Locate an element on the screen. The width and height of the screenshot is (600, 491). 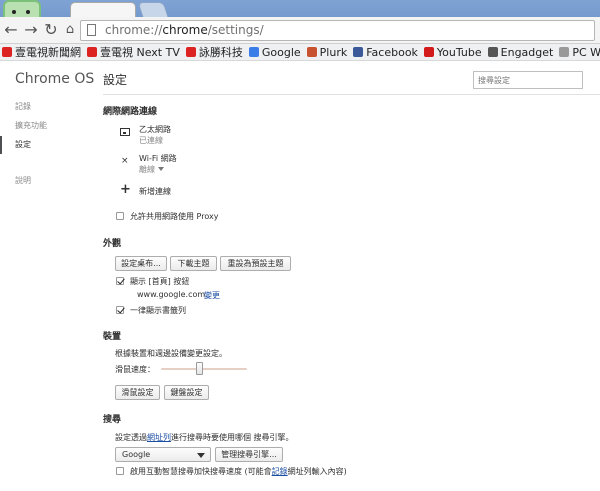
search-description: 設定透過網址列進行搜尋時要使用哪個 搜尋引擎。 is located at coordinates (204, 437).